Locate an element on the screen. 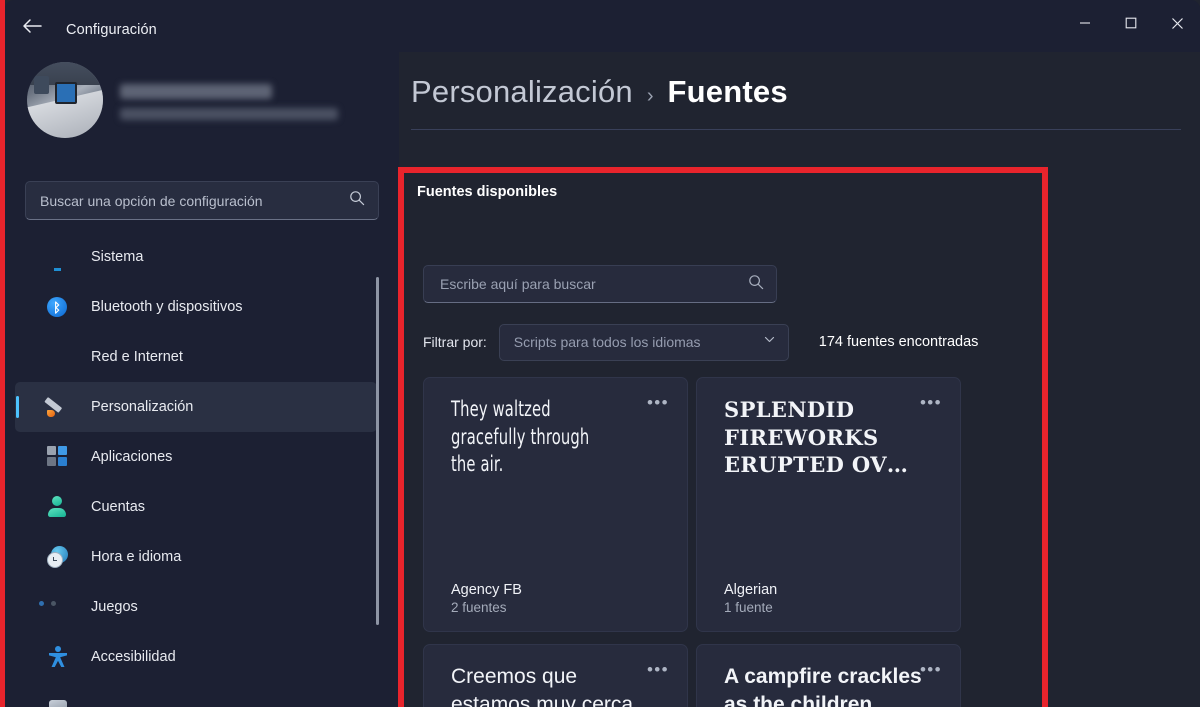 The height and width of the screenshot is (707, 1200). sidebar-item-label: Hora e idioma is located at coordinates (136, 557).